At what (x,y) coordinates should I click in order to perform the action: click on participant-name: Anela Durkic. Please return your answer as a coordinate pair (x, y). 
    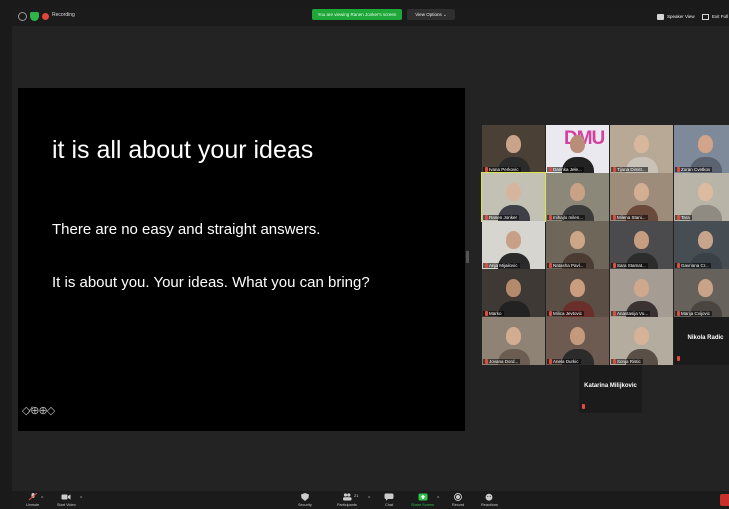
    Looking at the image, I should click on (566, 361).